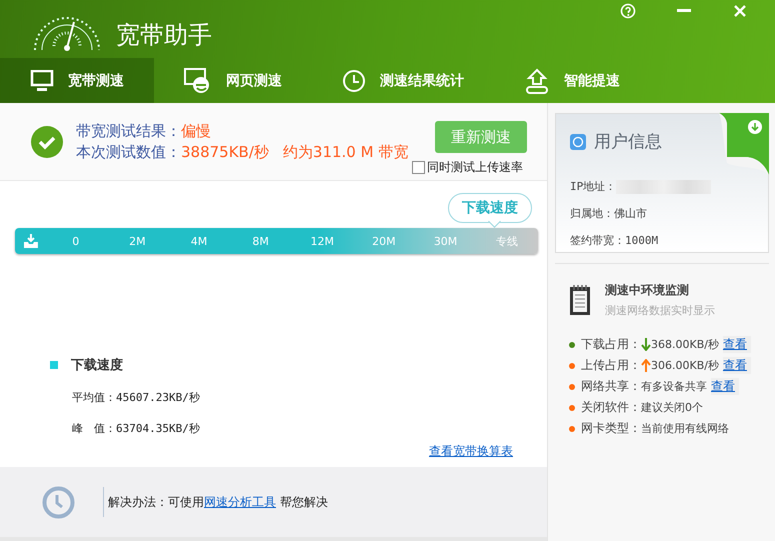 This screenshot has height=541, width=775. What do you see at coordinates (611, 428) in the screenshot?
I see `item-label: 网卡类型：` at bounding box center [611, 428].